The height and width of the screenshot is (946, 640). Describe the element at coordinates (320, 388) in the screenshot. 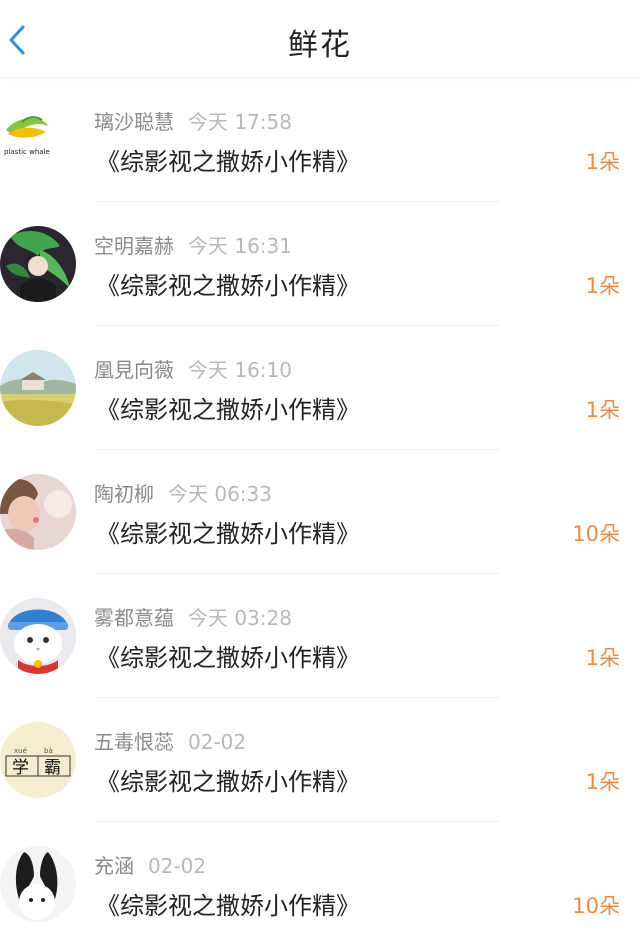

I see `list-item: 凰見向薇 今天 16:10 《综影视之撒娇小作精》 1朵` at that location.